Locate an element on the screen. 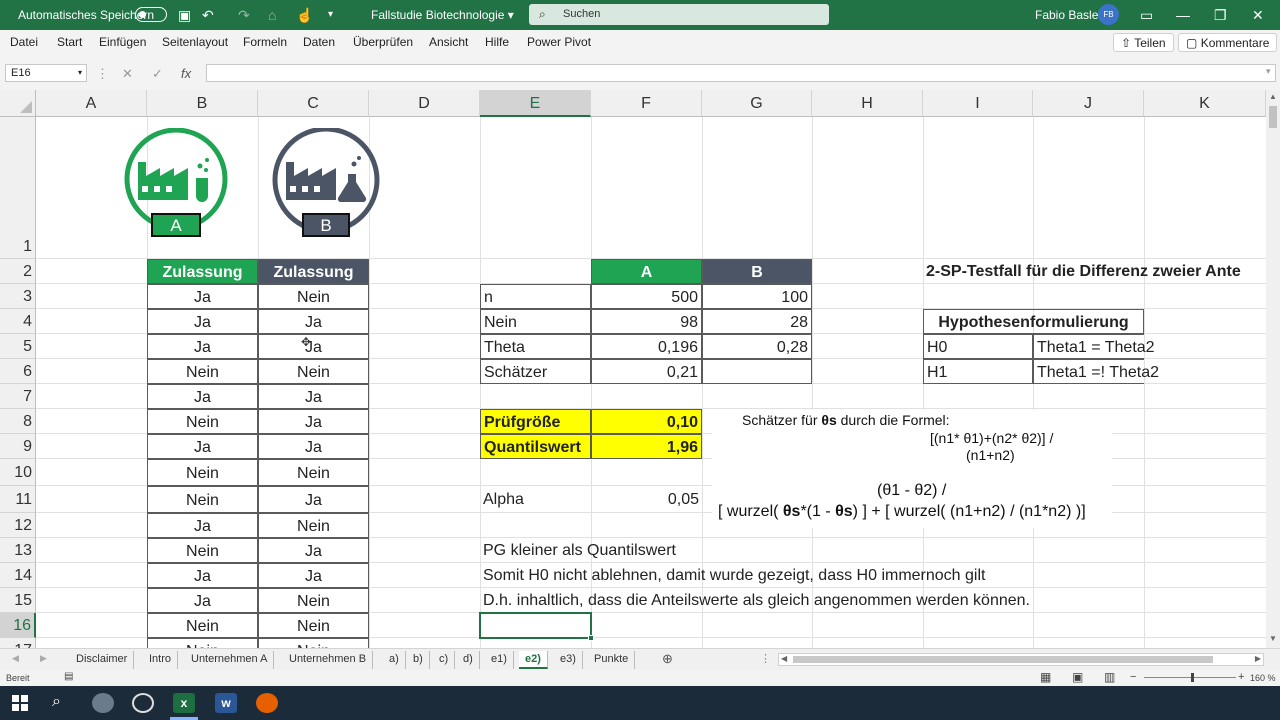 The image size is (1280, 720). zulassung-cell-b-4: Ja is located at coordinates (202, 321).